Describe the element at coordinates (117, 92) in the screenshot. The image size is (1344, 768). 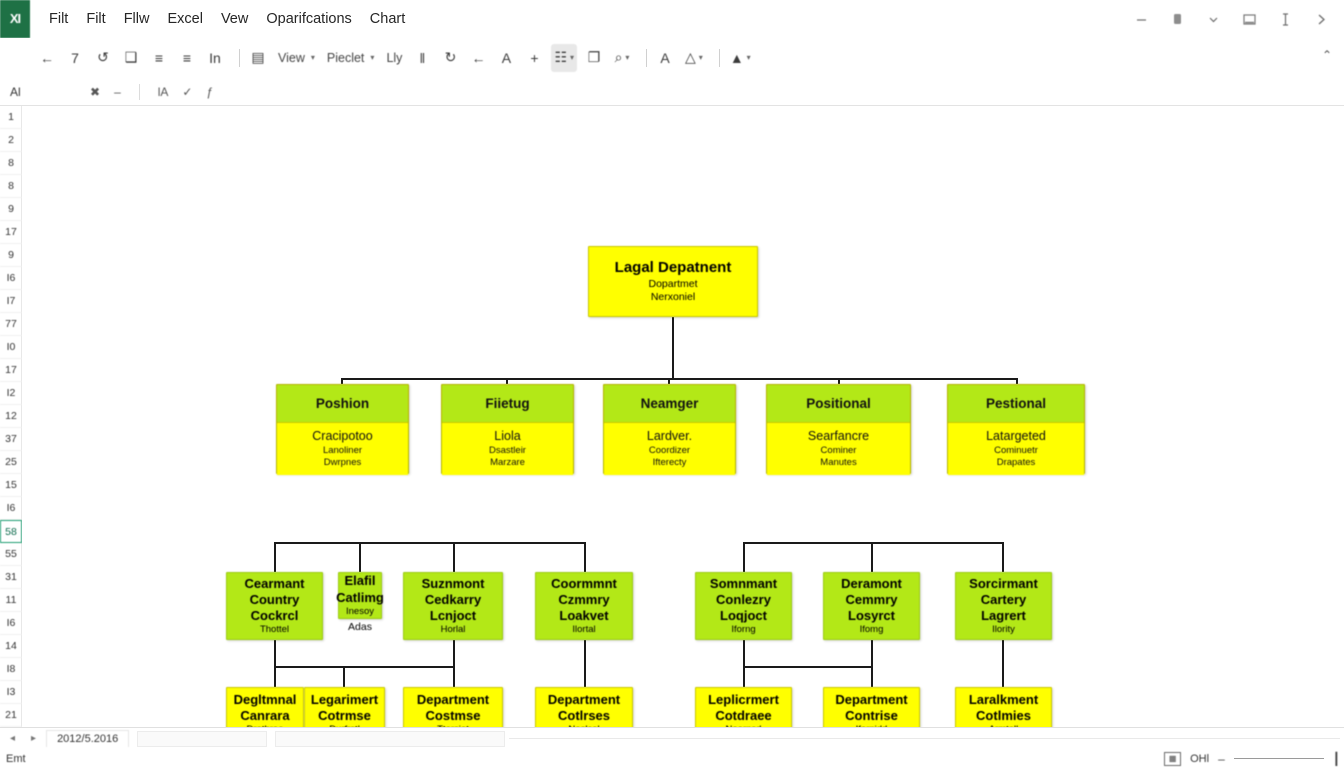
I see `dash-icon: –` at that location.